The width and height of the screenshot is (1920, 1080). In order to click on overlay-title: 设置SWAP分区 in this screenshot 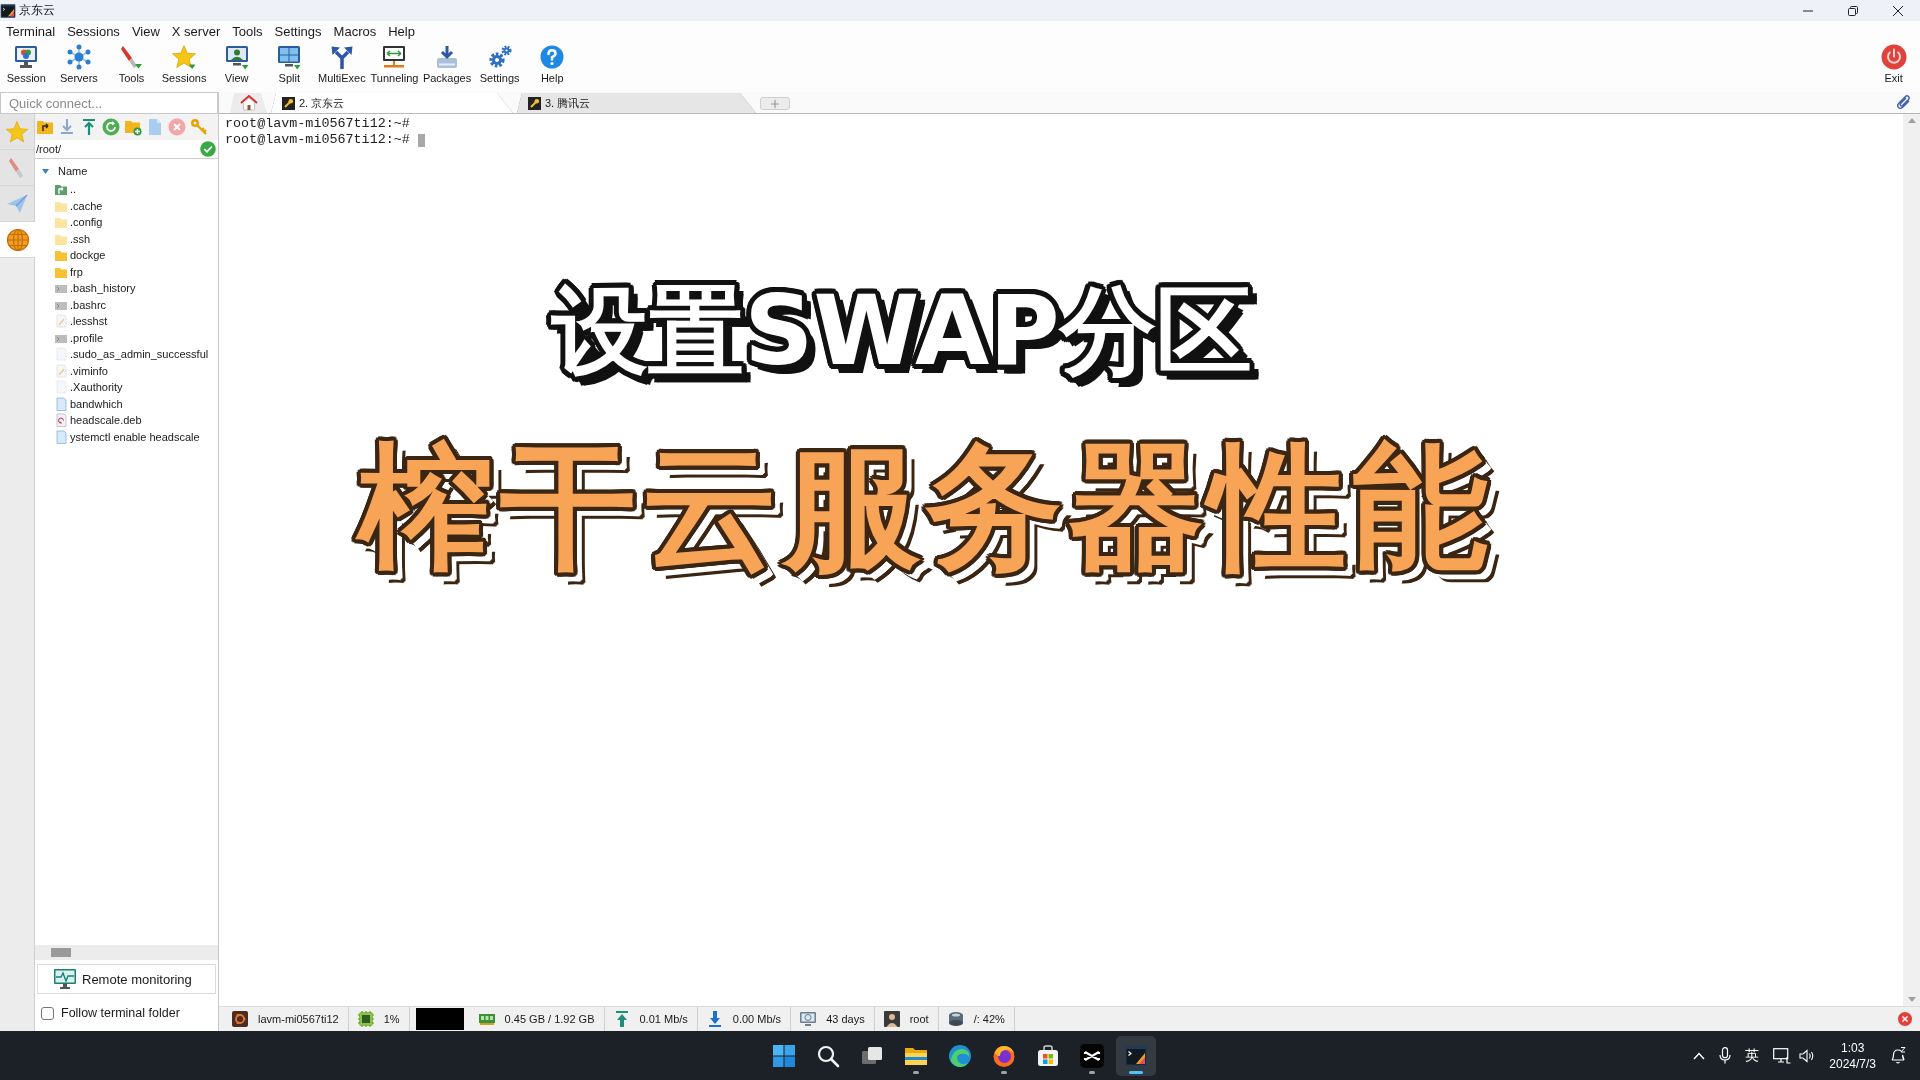, I will do `click(906, 336)`.